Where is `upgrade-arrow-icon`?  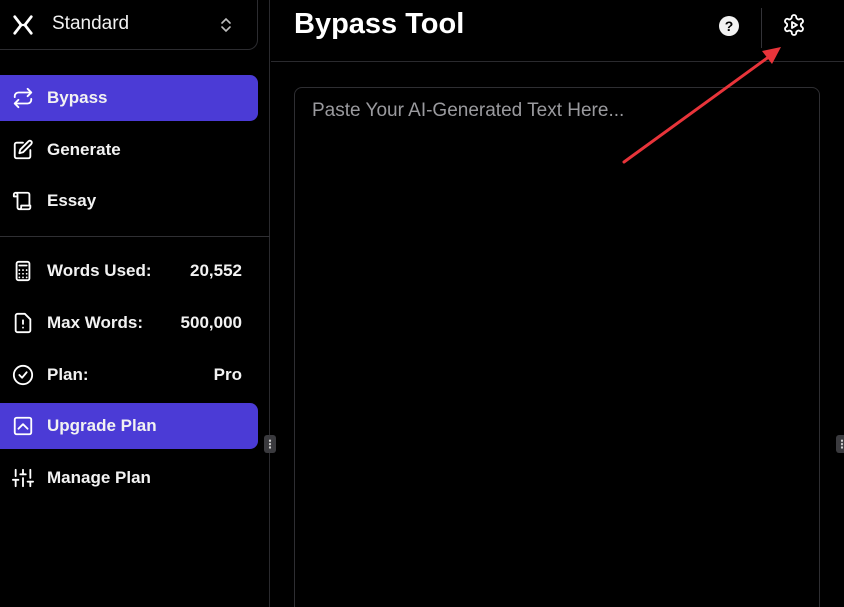 upgrade-arrow-icon is located at coordinates (23, 426).